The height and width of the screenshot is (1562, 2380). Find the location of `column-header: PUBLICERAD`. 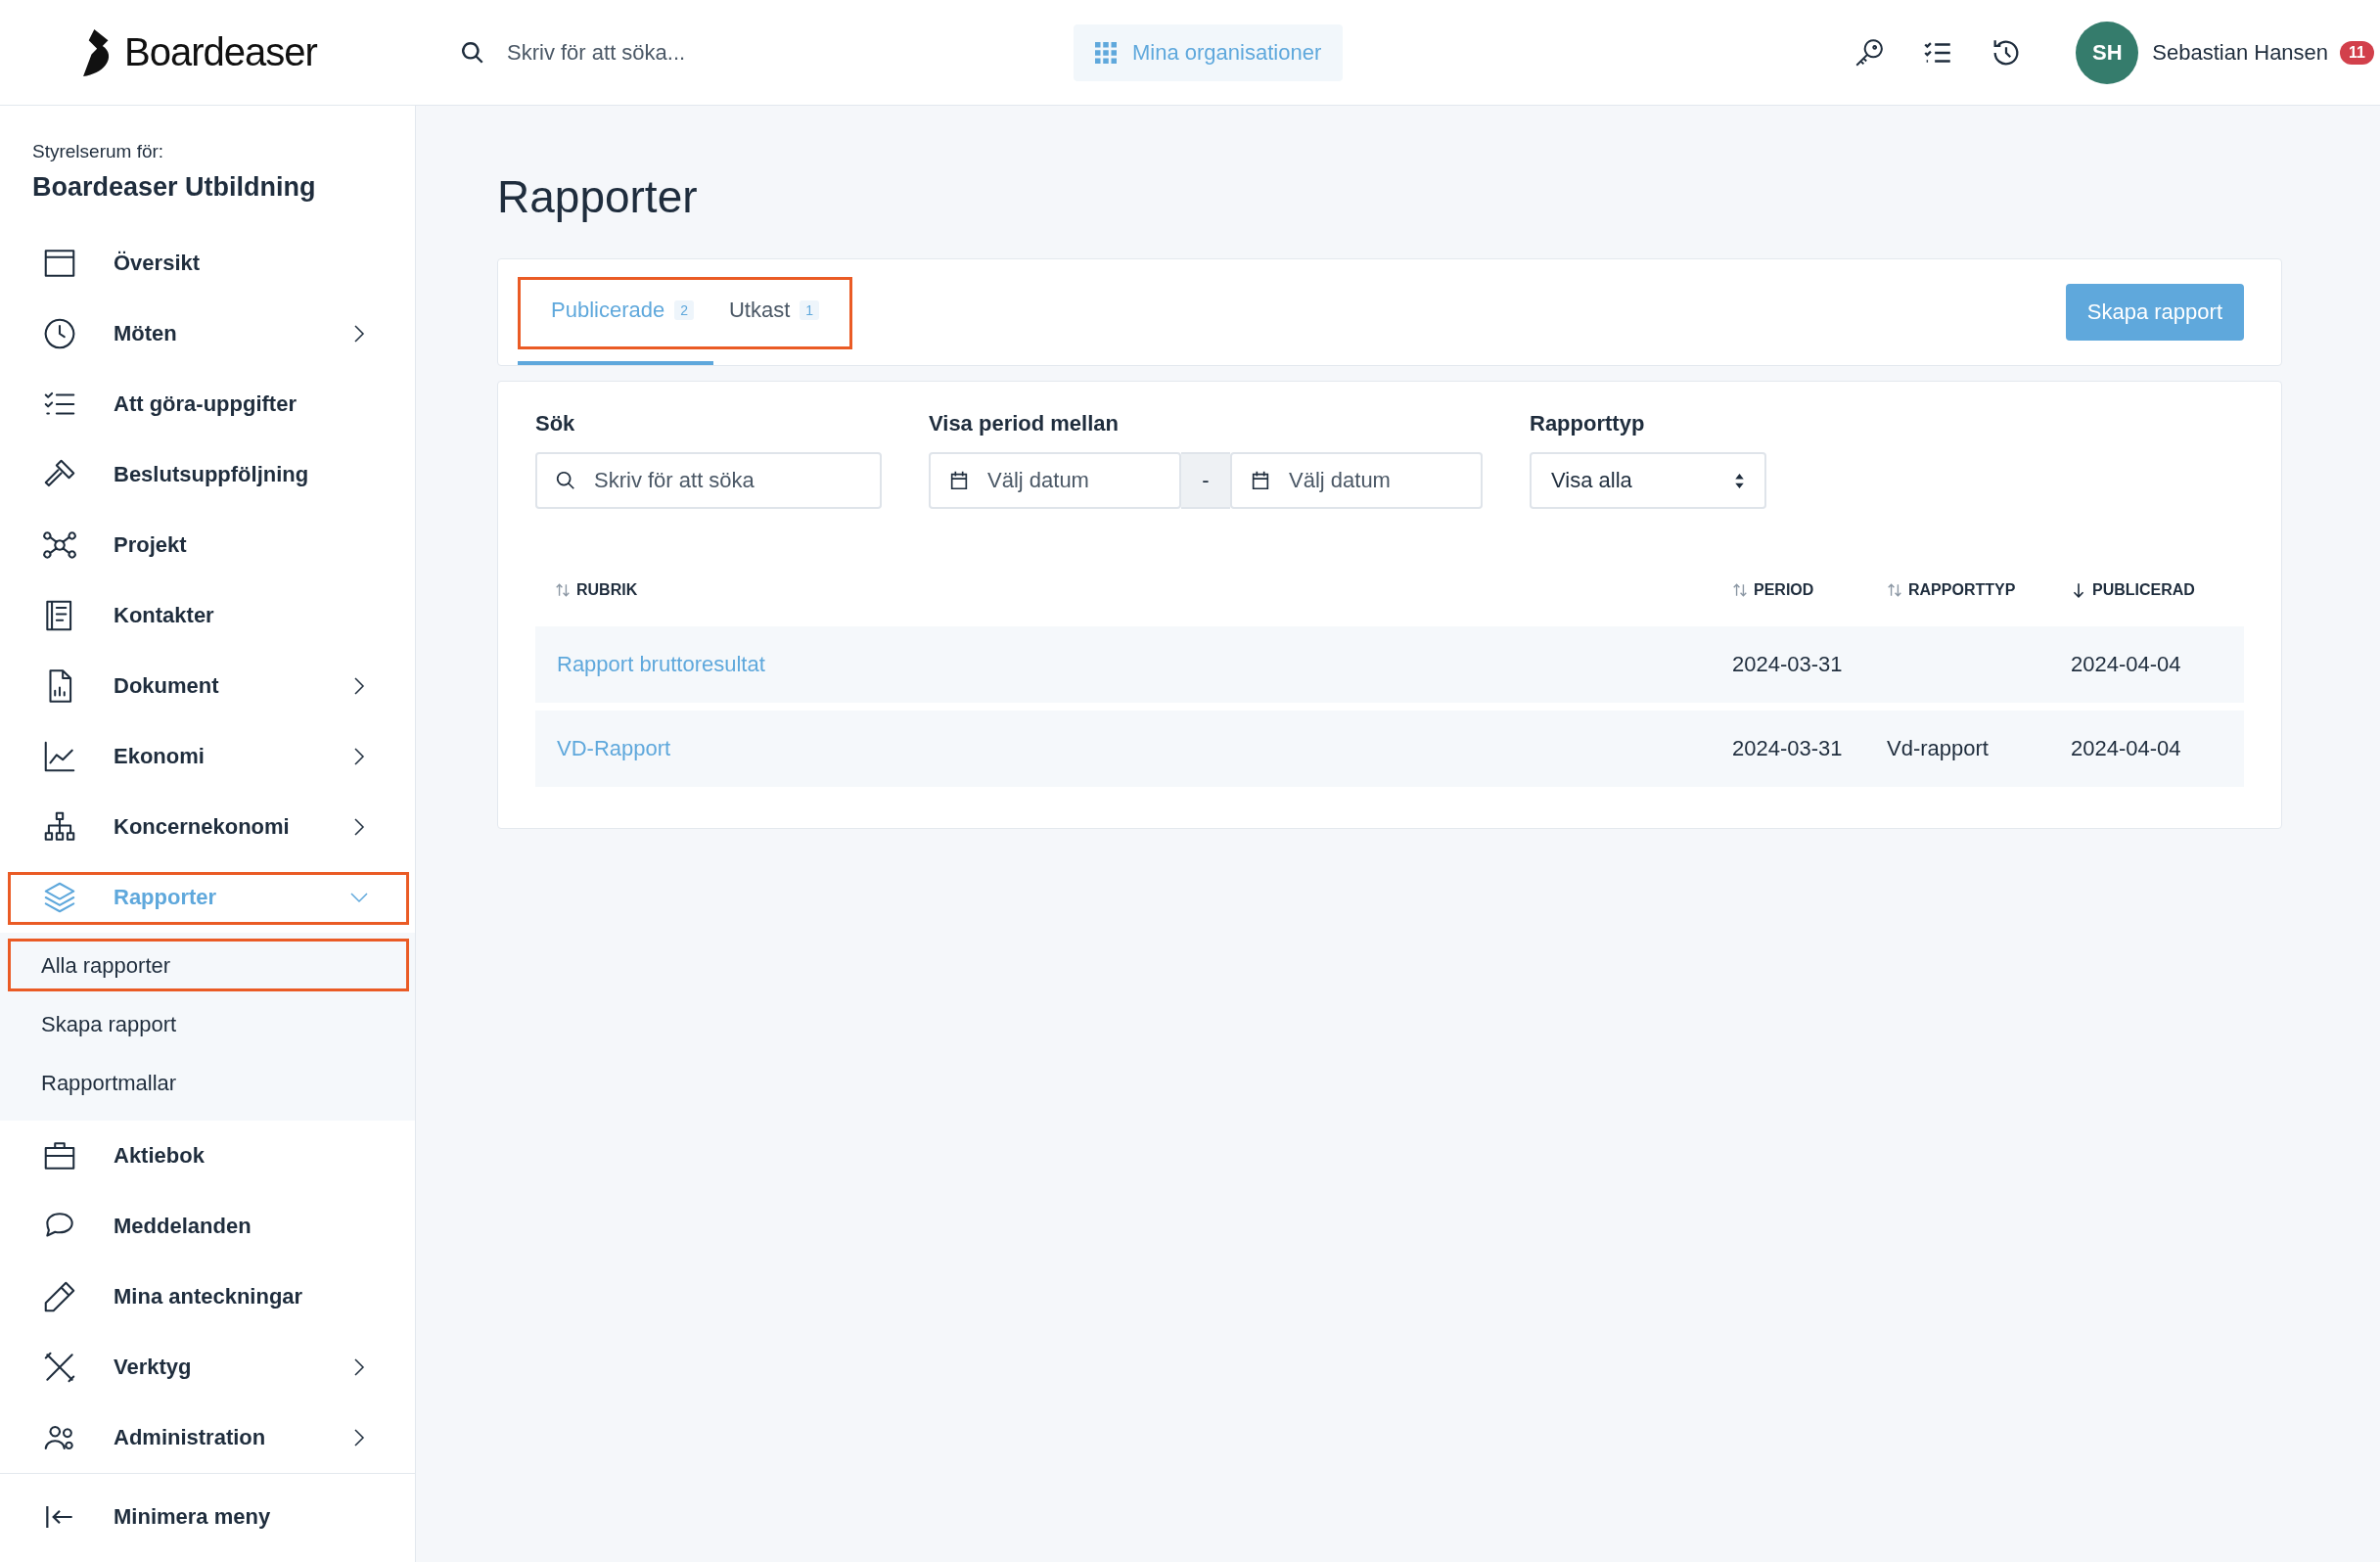

column-header: PUBLICERAD is located at coordinates (2157, 590).